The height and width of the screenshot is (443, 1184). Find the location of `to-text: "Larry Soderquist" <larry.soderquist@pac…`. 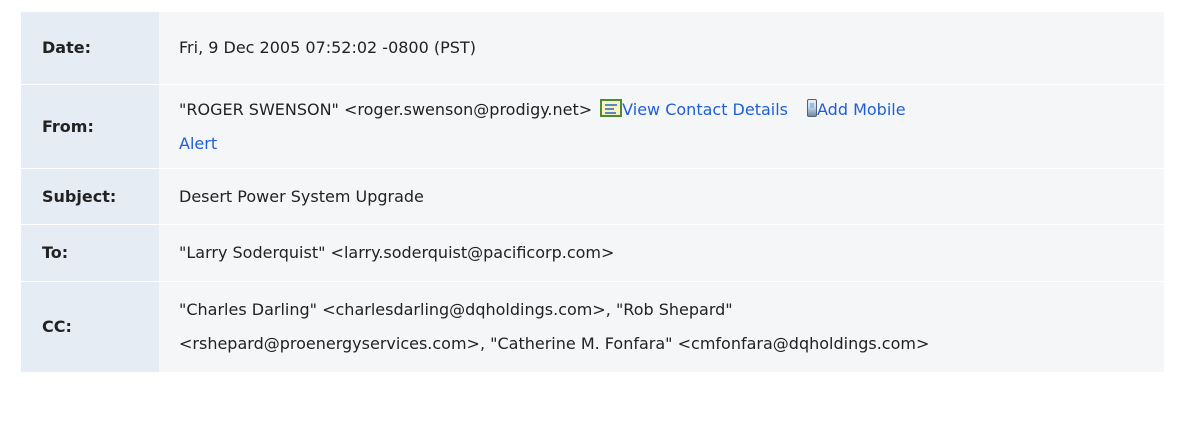

to-text: "Larry Soderquist" <larry.soderquist@pac… is located at coordinates (397, 252).